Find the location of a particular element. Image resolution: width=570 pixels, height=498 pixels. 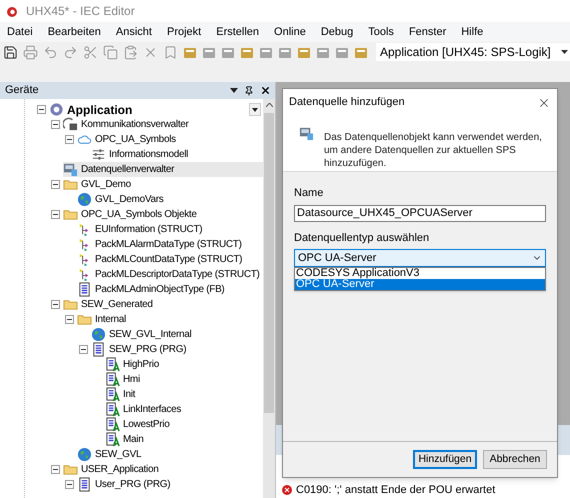

gear-icon is located at coordinates (56, 109).